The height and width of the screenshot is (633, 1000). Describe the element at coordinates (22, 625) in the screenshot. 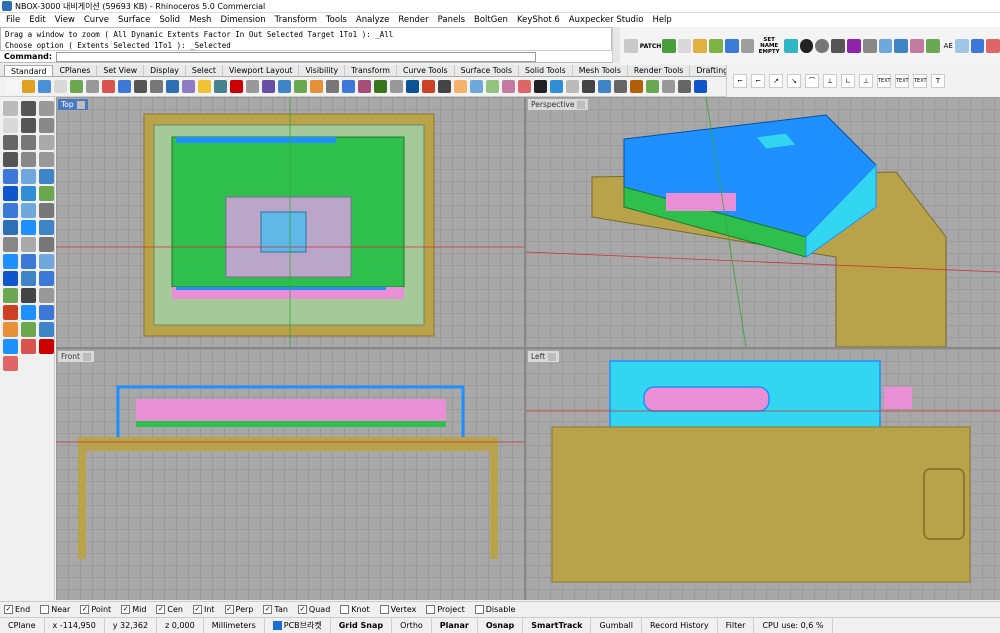

I see `cplane-label: CPlane` at that location.